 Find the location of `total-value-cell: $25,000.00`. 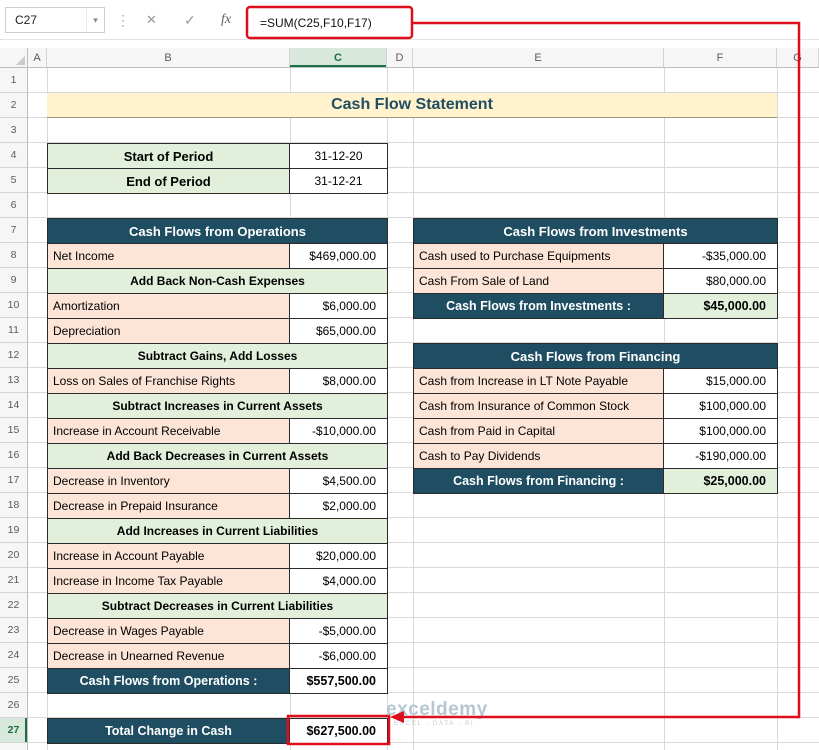

total-value-cell: $25,000.00 is located at coordinates (721, 481).